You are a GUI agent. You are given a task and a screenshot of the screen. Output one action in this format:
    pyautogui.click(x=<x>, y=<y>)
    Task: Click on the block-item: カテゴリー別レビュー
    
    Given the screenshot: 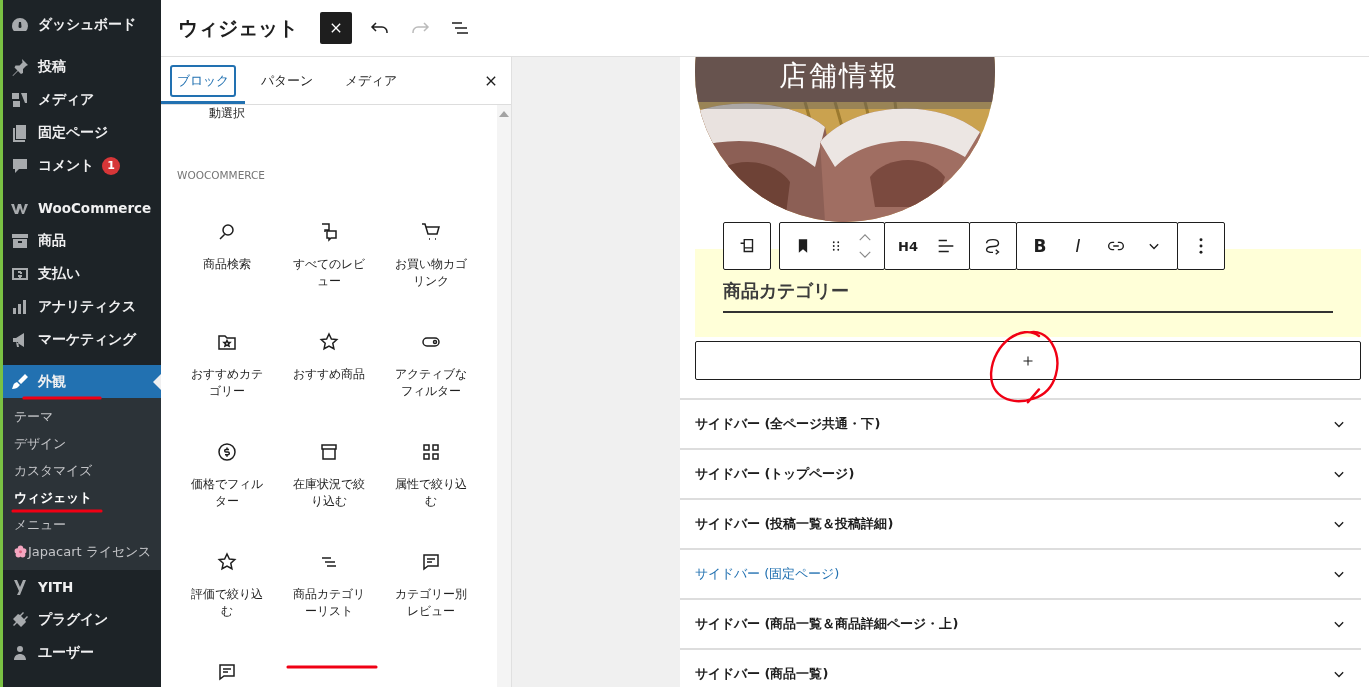 What is the action you would take?
    pyautogui.click(x=431, y=605)
    